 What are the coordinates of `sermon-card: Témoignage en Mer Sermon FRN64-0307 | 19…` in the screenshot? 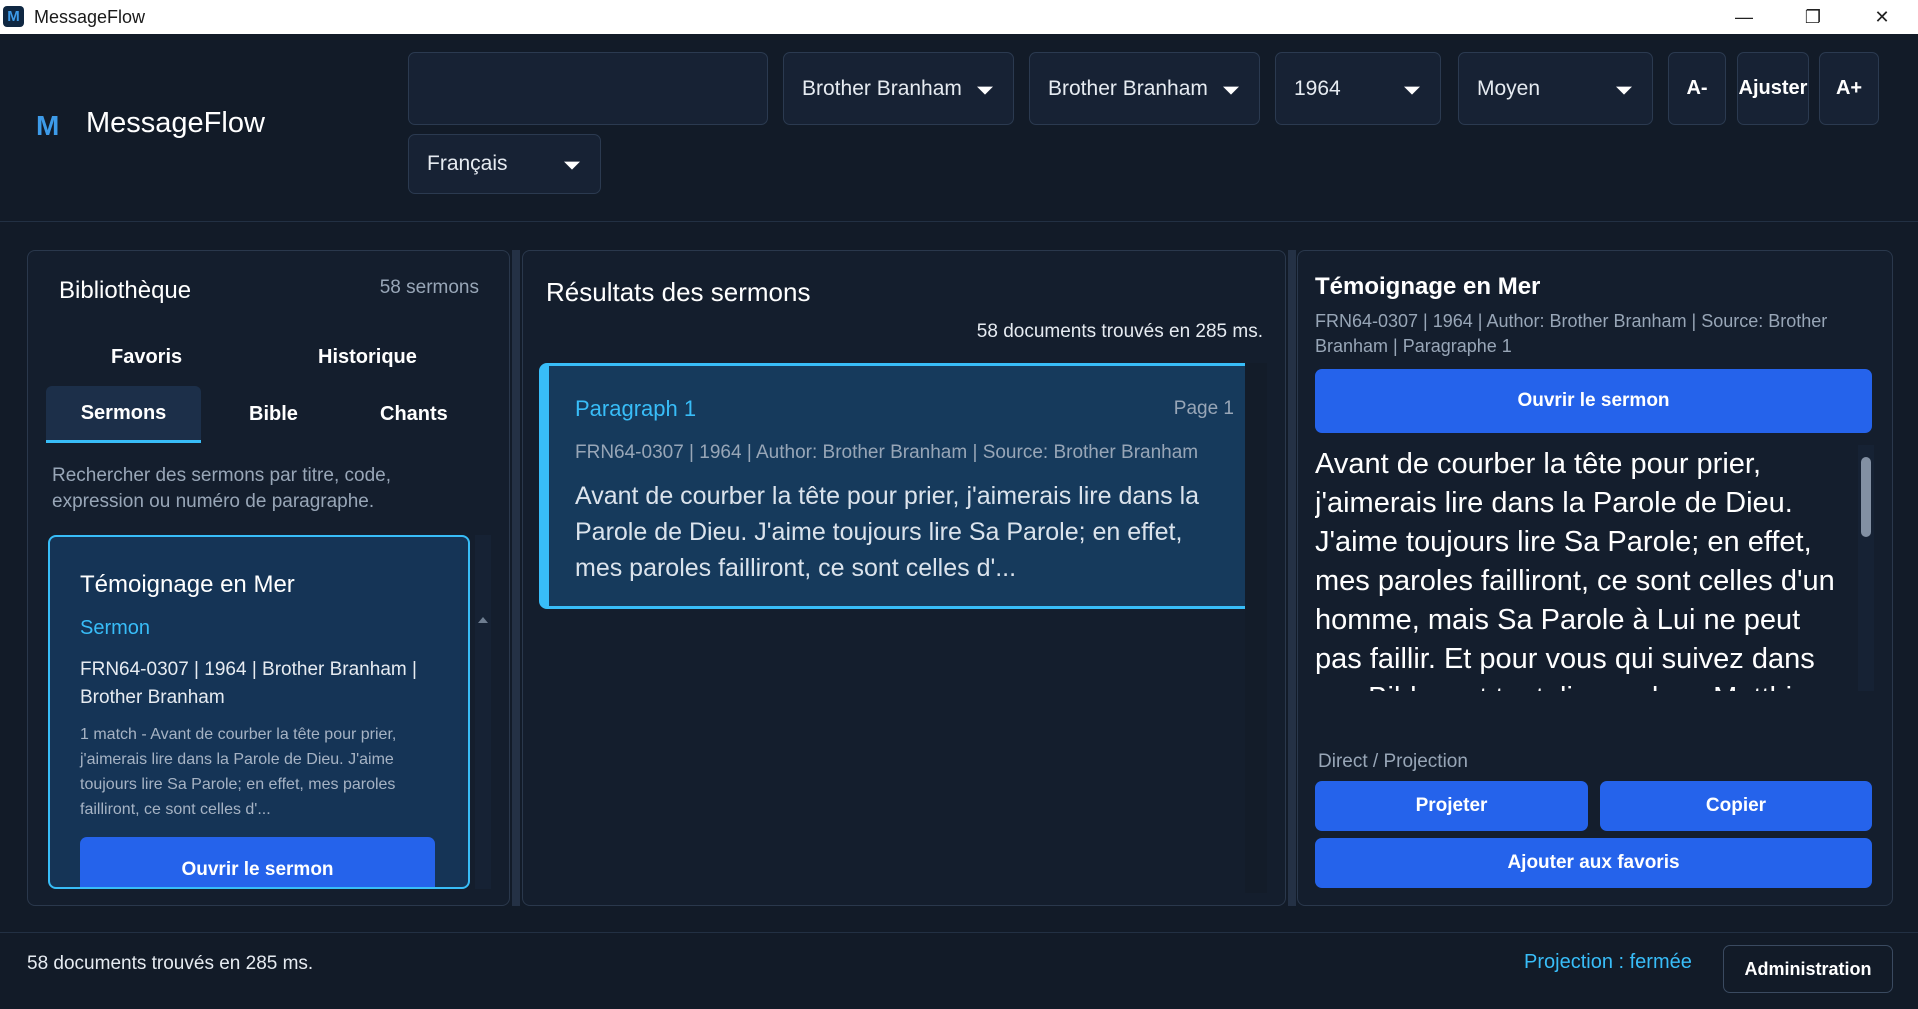 It's located at (259, 712).